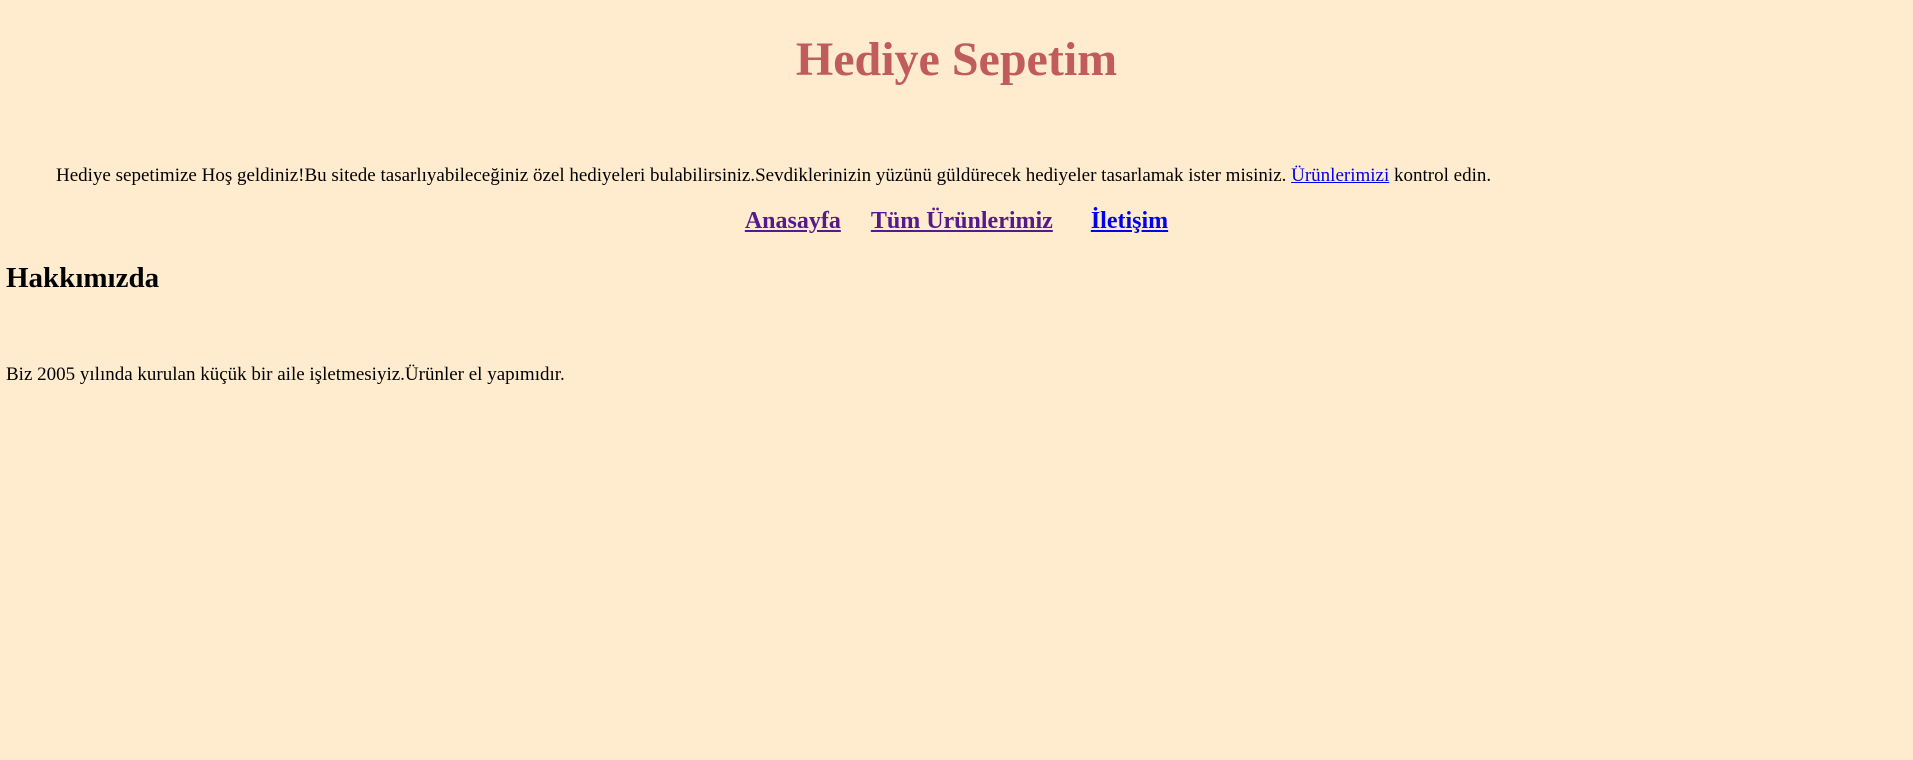 The width and height of the screenshot is (1913, 760). What do you see at coordinates (793, 221) in the screenshot?
I see `nav-link-home: Anasayfa` at bounding box center [793, 221].